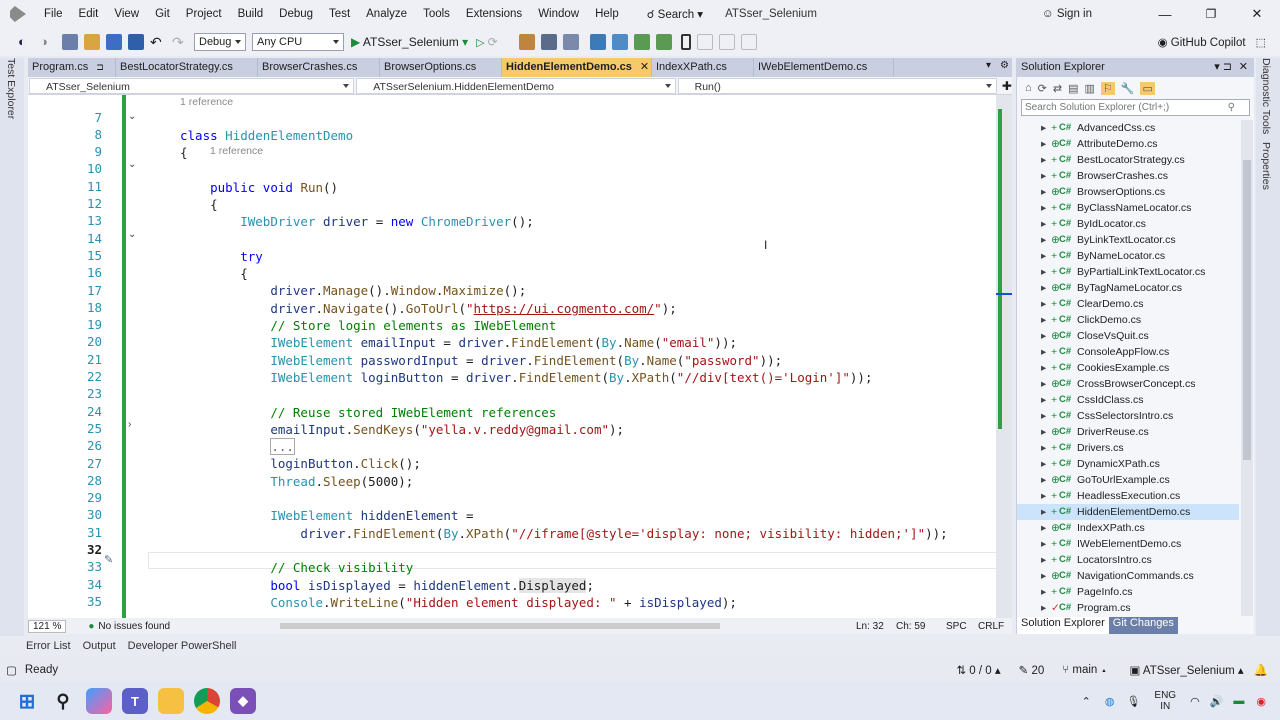 The width and height of the screenshot is (1280, 720). Describe the element at coordinates (995, 626) in the screenshot. I see `line-ending-indicator: CRLF` at that location.